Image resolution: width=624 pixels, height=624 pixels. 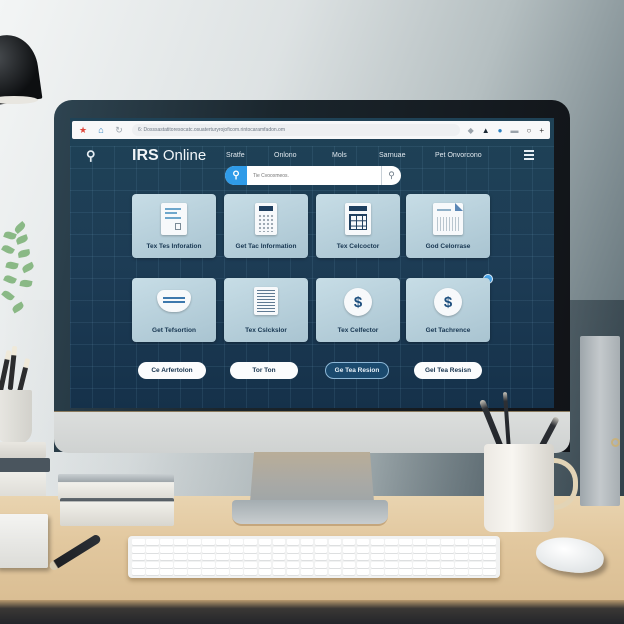 What do you see at coordinates (266, 226) in the screenshot?
I see `service-card: Get Tac Information` at bounding box center [266, 226].